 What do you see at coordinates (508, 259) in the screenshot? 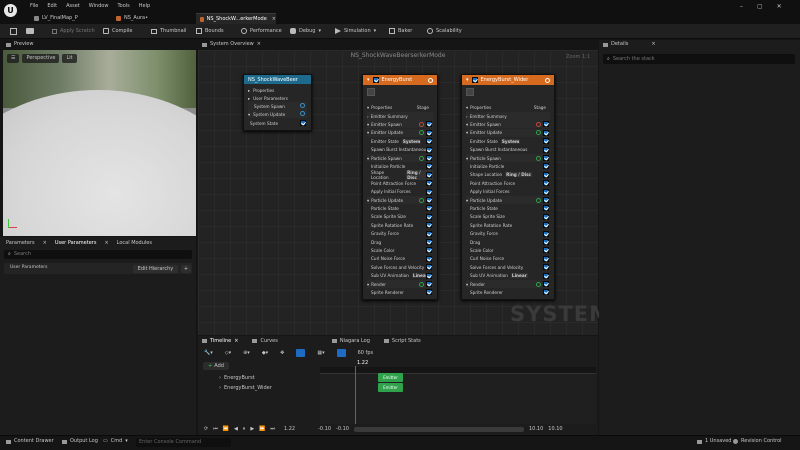
I see `module-row: Curl Noise Force` at bounding box center [508, 259].